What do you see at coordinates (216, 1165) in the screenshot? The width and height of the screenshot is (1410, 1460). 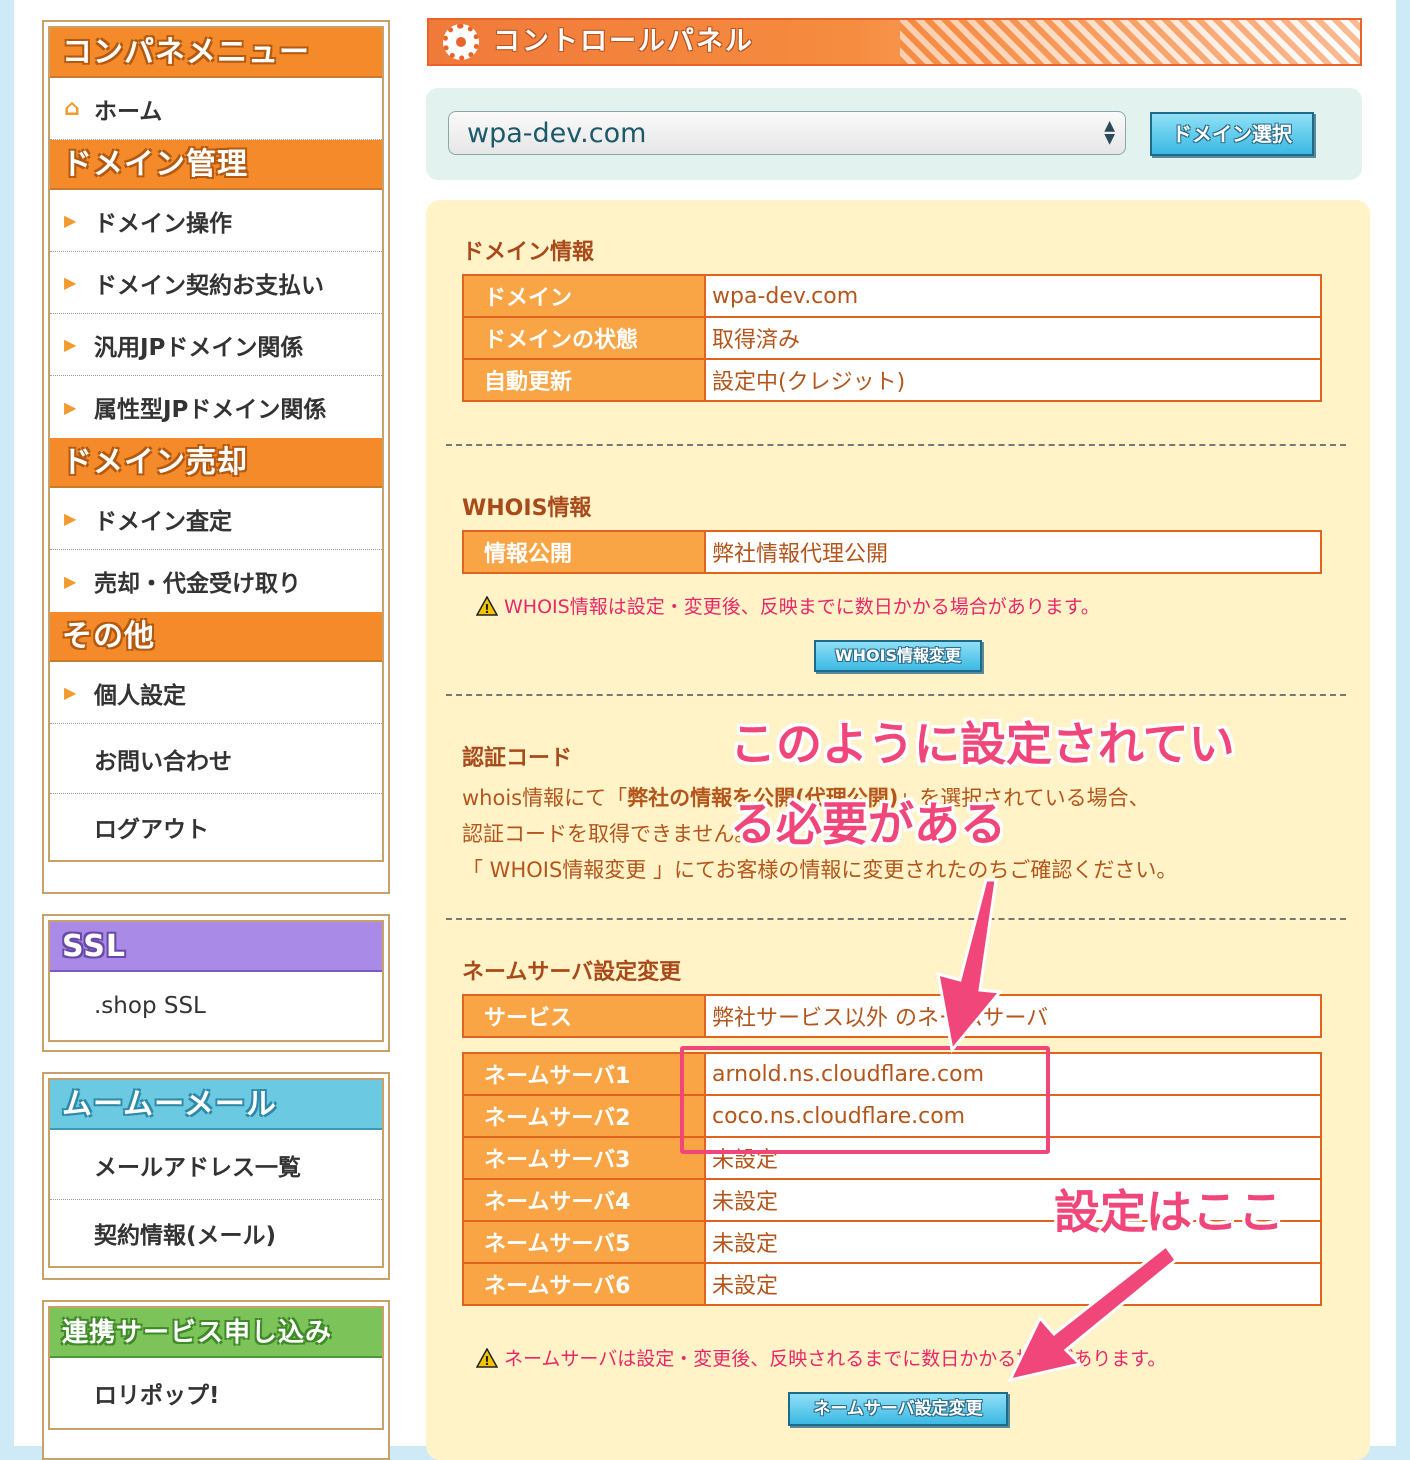 I see `sidebar-item-mail-list: メールアドレス一覧` at bounding box center [216, 1165].